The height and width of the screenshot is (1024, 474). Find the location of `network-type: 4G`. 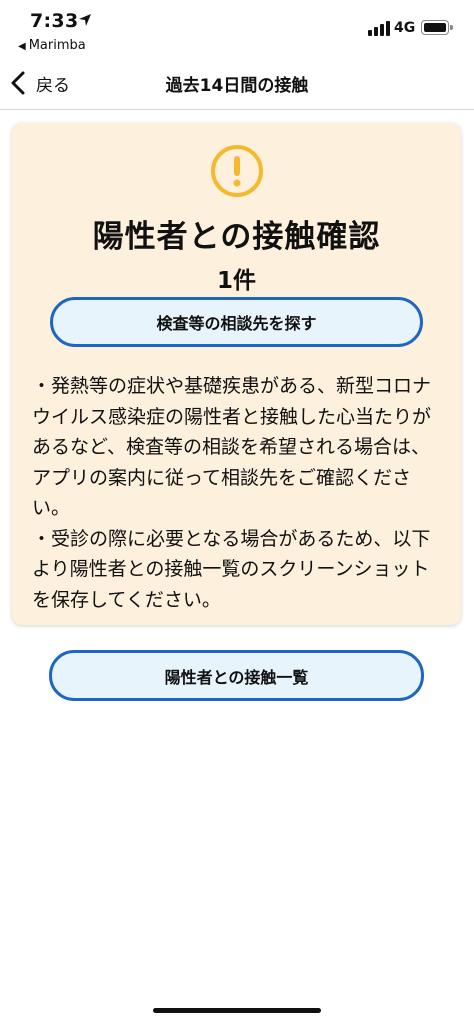

network-type: 4G is located at coordinates (405, 28).